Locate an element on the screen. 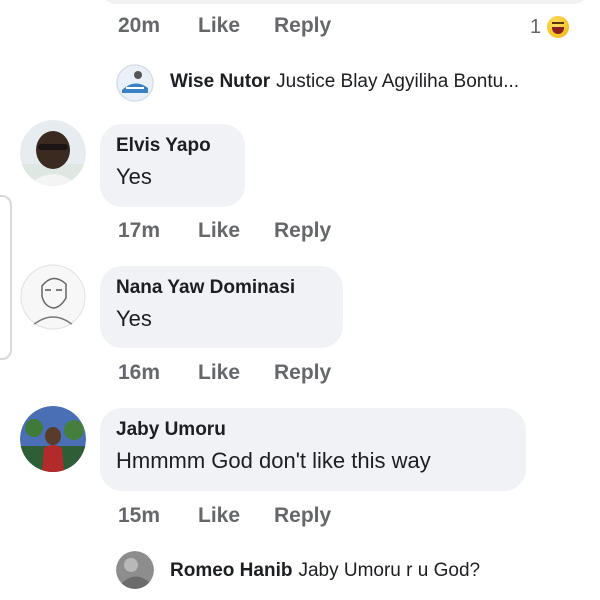 Image resolution: width=600 pixels, height=600 pixels. comment-author: Jaby Umoru is located at coordinates (313, 430).